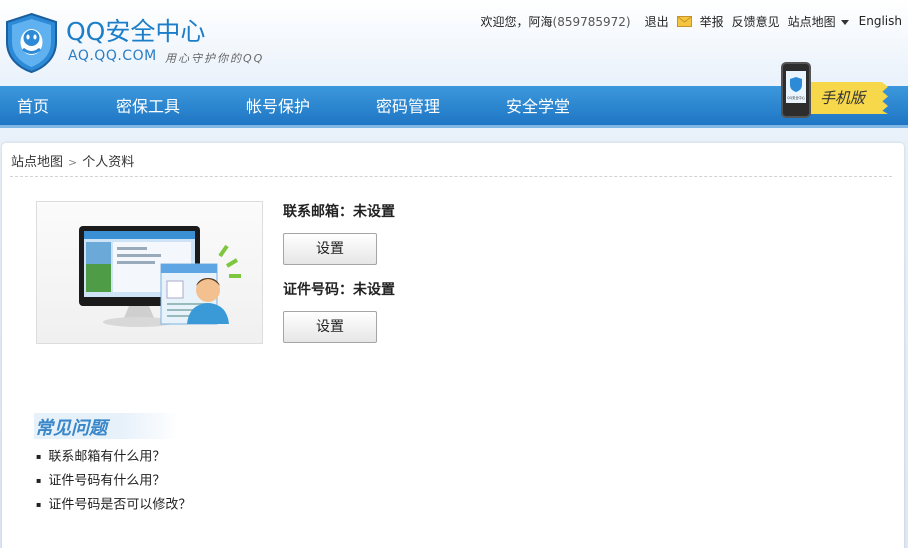 The height and width of the screenshot is (548, 908). Describe the element at coordinates (811, 21) in the screenshot. I see `sitemap-label: 站点地图` at that location.